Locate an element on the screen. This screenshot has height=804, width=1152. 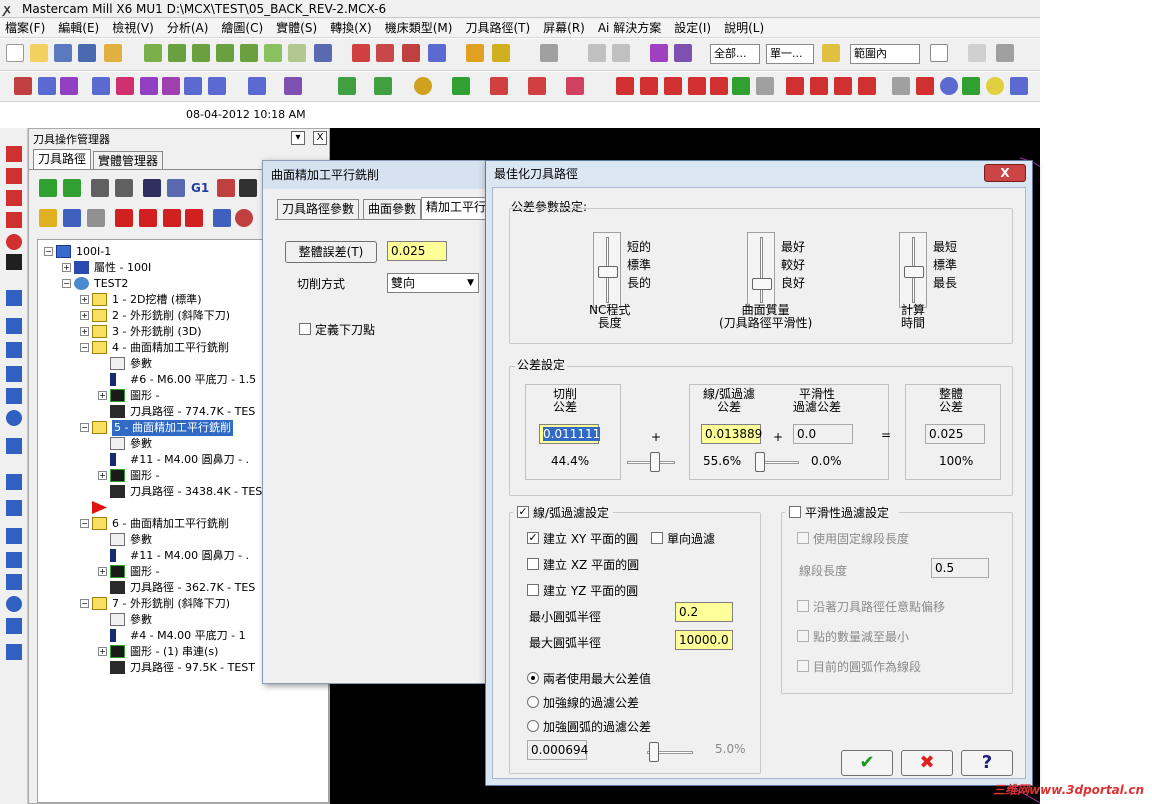
tab-toolpaths: 刀具路徑 is located at coordinates (62, 159).